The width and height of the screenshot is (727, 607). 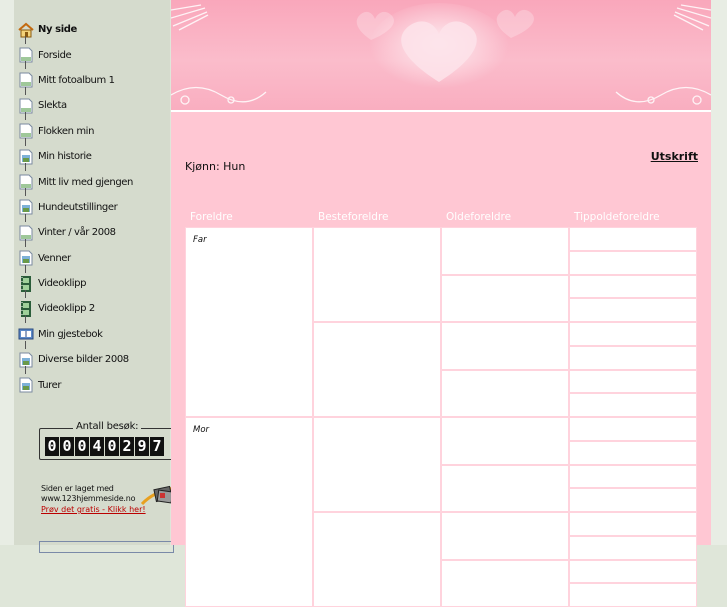 What do you see at coordinates (62, 283) in the screenshot?
I see `sidebar-item-label: Videoklipp` at bounding box center [62, 283].